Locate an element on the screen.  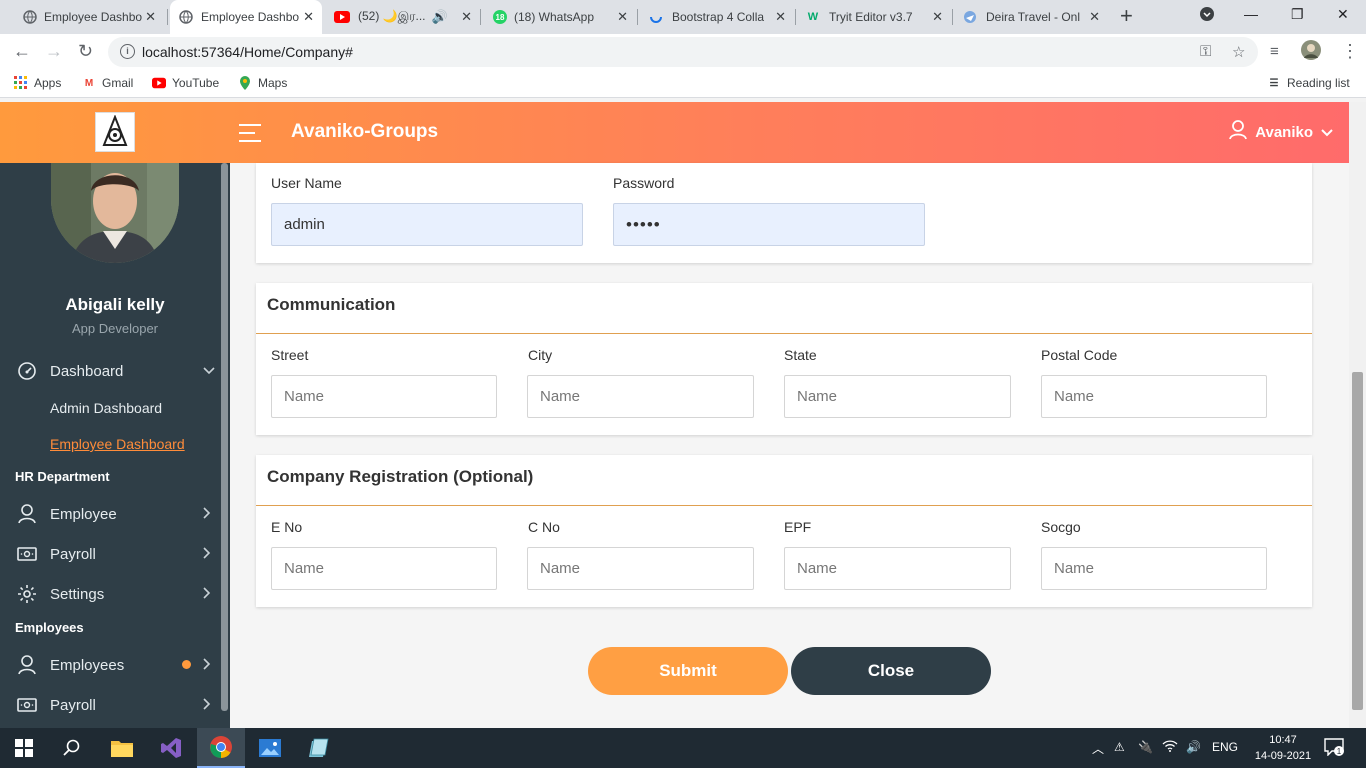
bookmark-star-icon: ☆ is located at coordinates (1238, 52).